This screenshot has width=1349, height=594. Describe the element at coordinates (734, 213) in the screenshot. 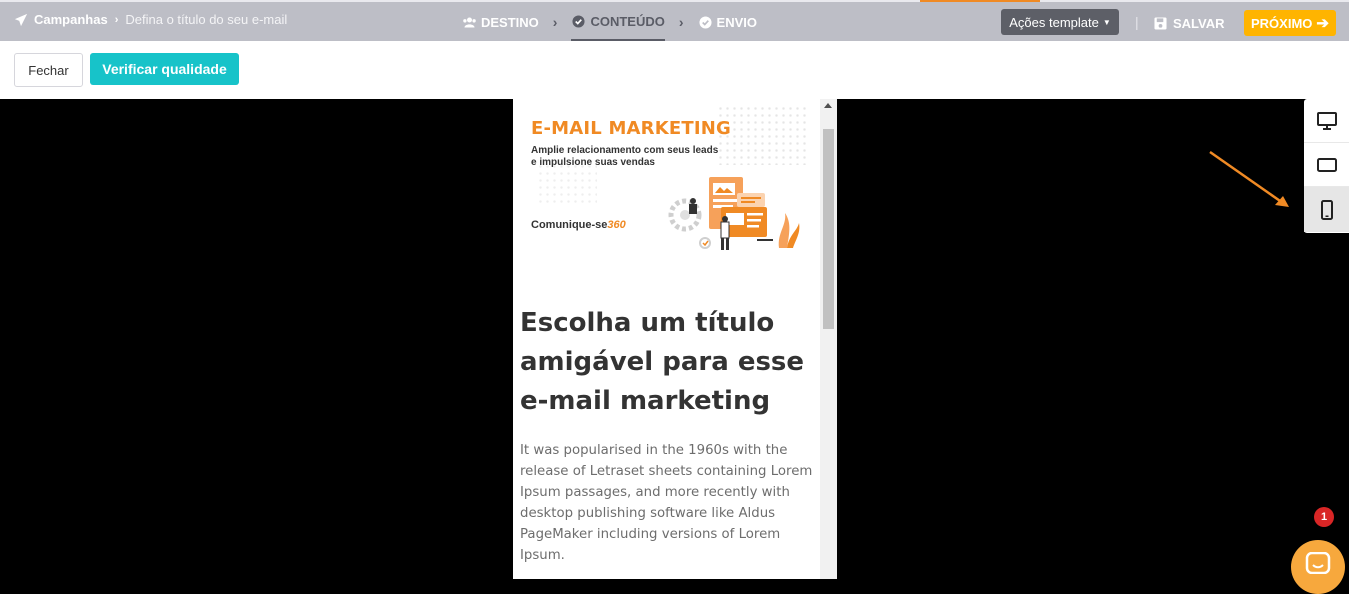

I see `marketing-illustration` at that location.